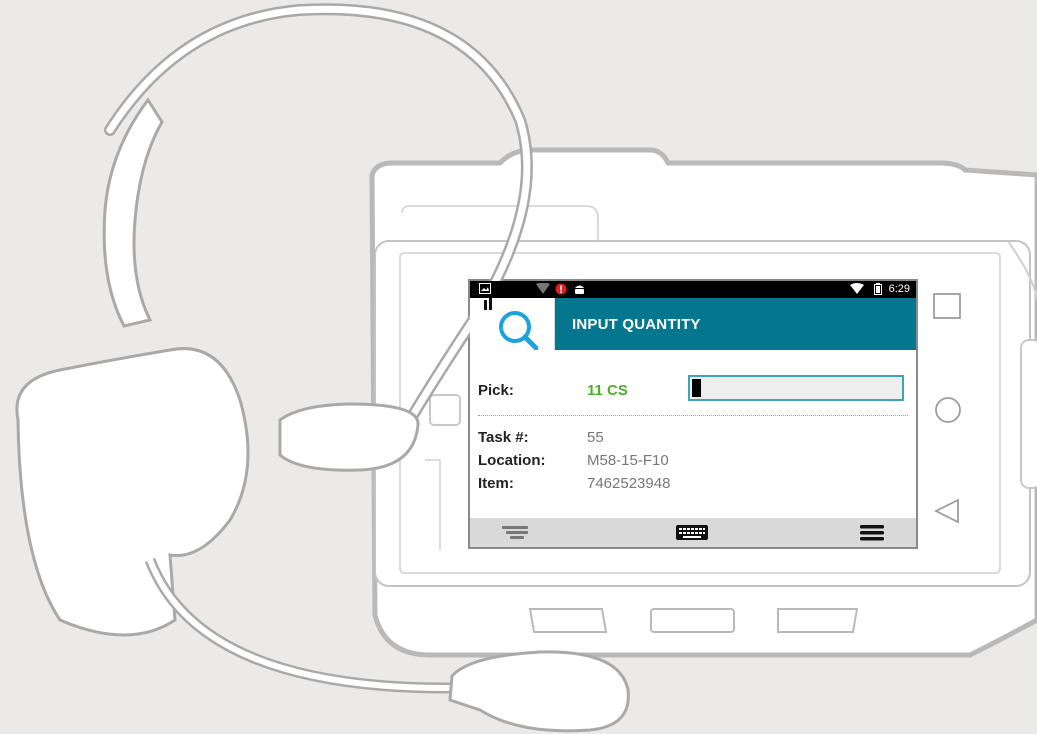 Image resolution: width=1037 pixels, height=734 pixels. I want to click on divider, so click(693, 415).